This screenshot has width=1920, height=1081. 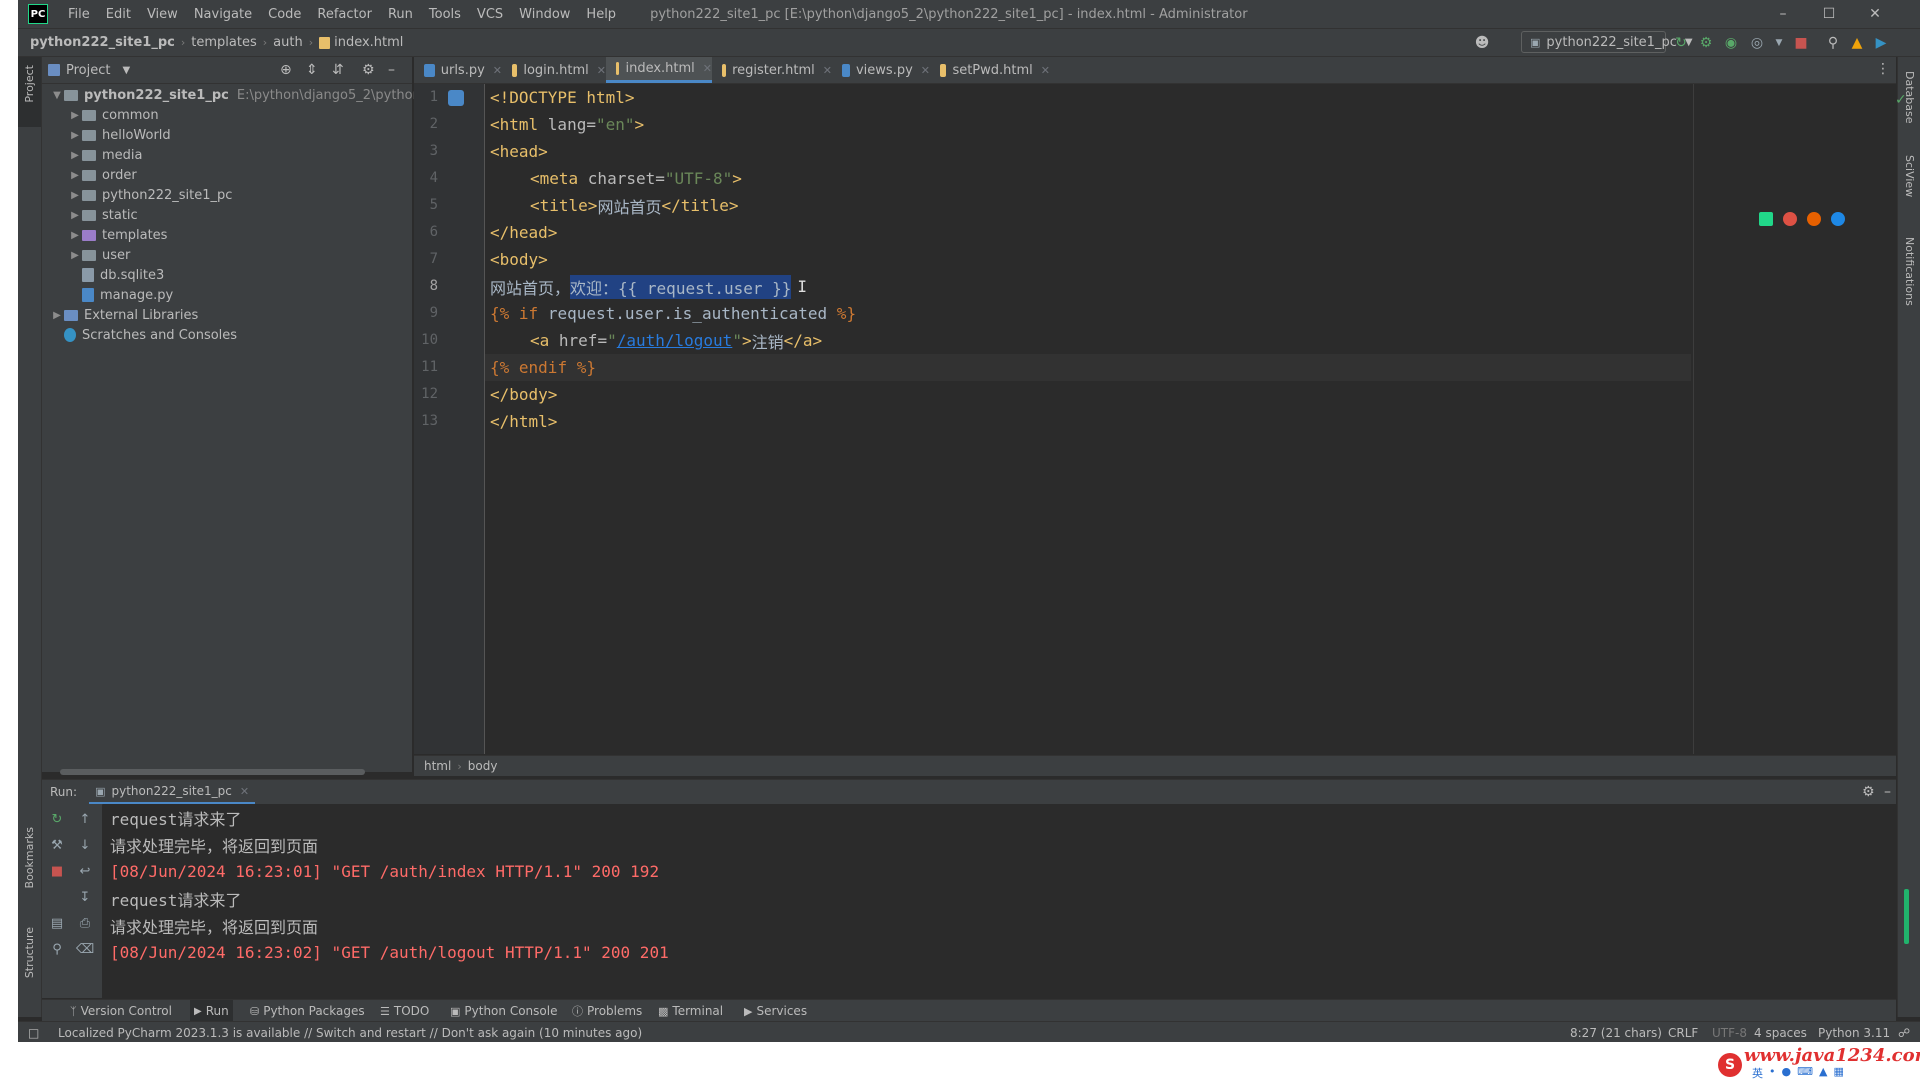 I want to click on scrollbar-thumb, so click(x=1906, y=916).